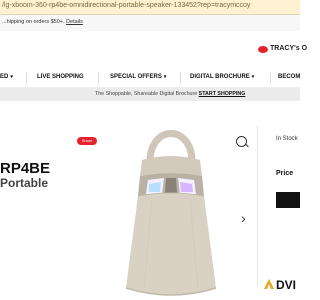 The height and width of the screenshot is (300, 320). What do you see at coordinates (263, 49) in the screenshot?
I see `logo-icon` at bounding box center [263, 49].